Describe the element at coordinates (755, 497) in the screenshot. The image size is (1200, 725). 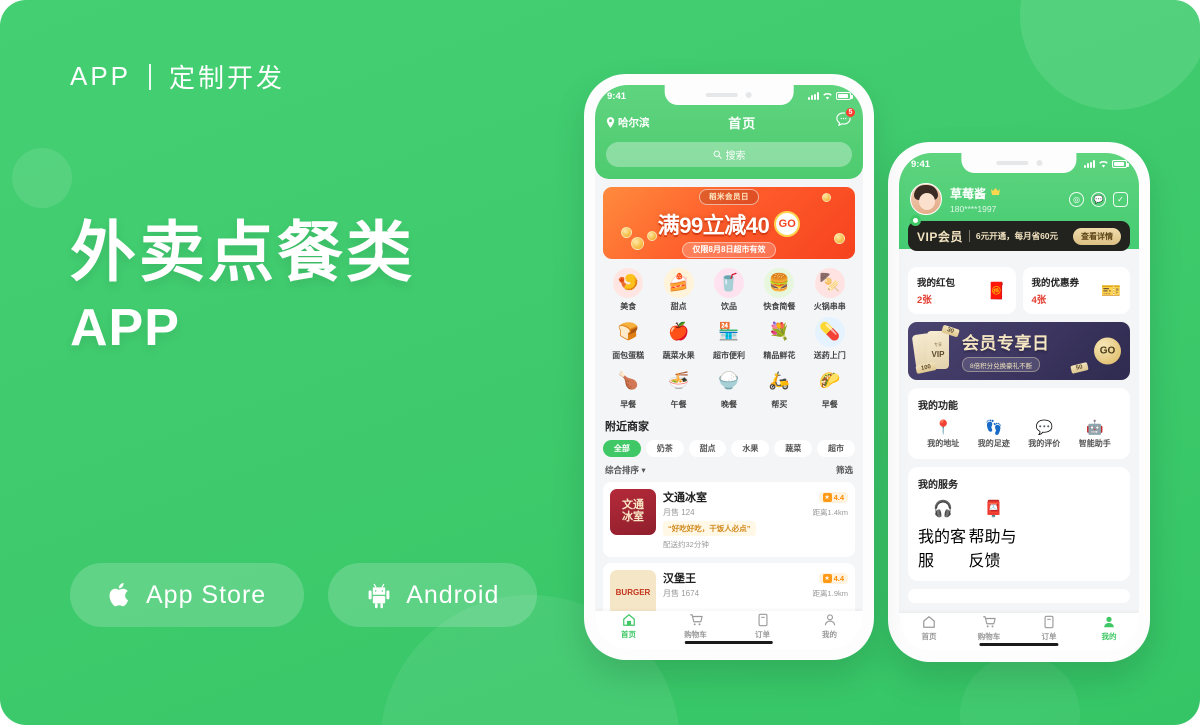
I see `shop-header: 文通冰室 ★ 4.4` at that location.